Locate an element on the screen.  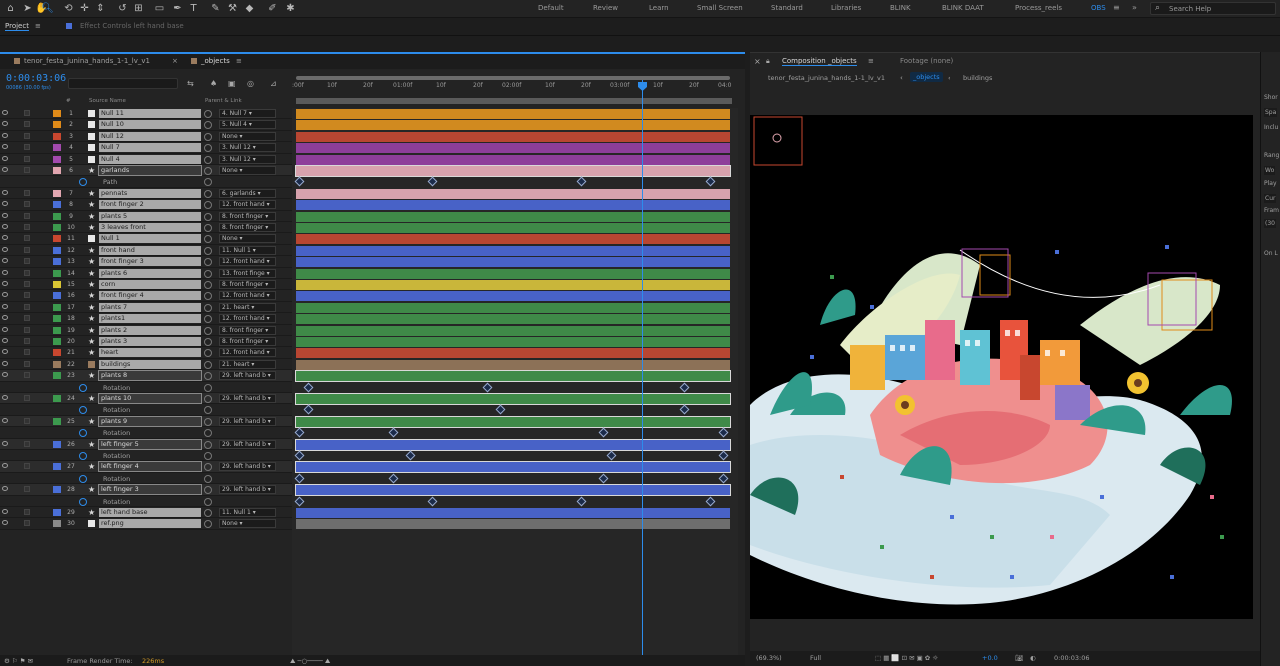
layer-name: buildings is located at coordinates (150, 364).